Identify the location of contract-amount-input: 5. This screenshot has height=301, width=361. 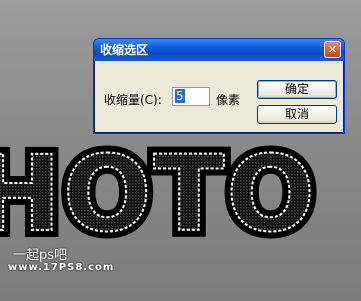
(191, 96).